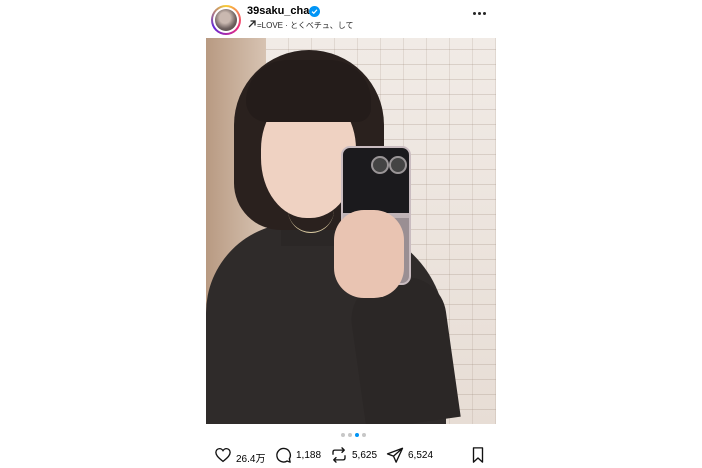 Image resolution: width=702 pixels, height=468 pixels. Describe the element at coordinates (351, 19) in the screenshot. I see `post-header: 39saku_chan =LOVE · とくべチュ、して` at that location.